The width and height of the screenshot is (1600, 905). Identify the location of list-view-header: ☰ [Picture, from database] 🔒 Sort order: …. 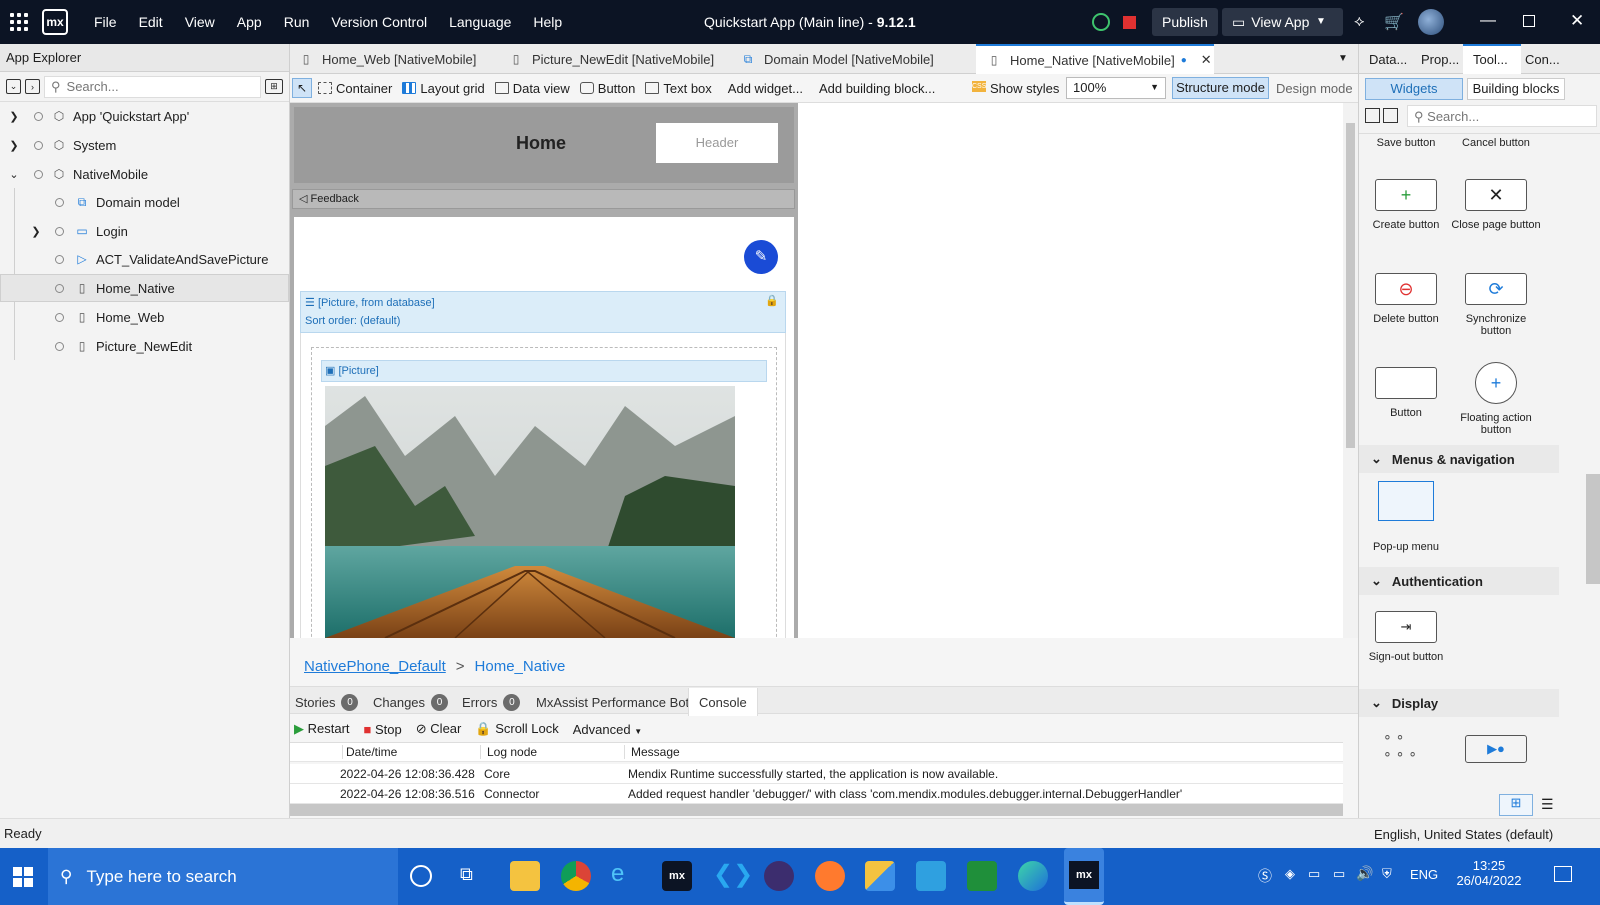
(543, 312).